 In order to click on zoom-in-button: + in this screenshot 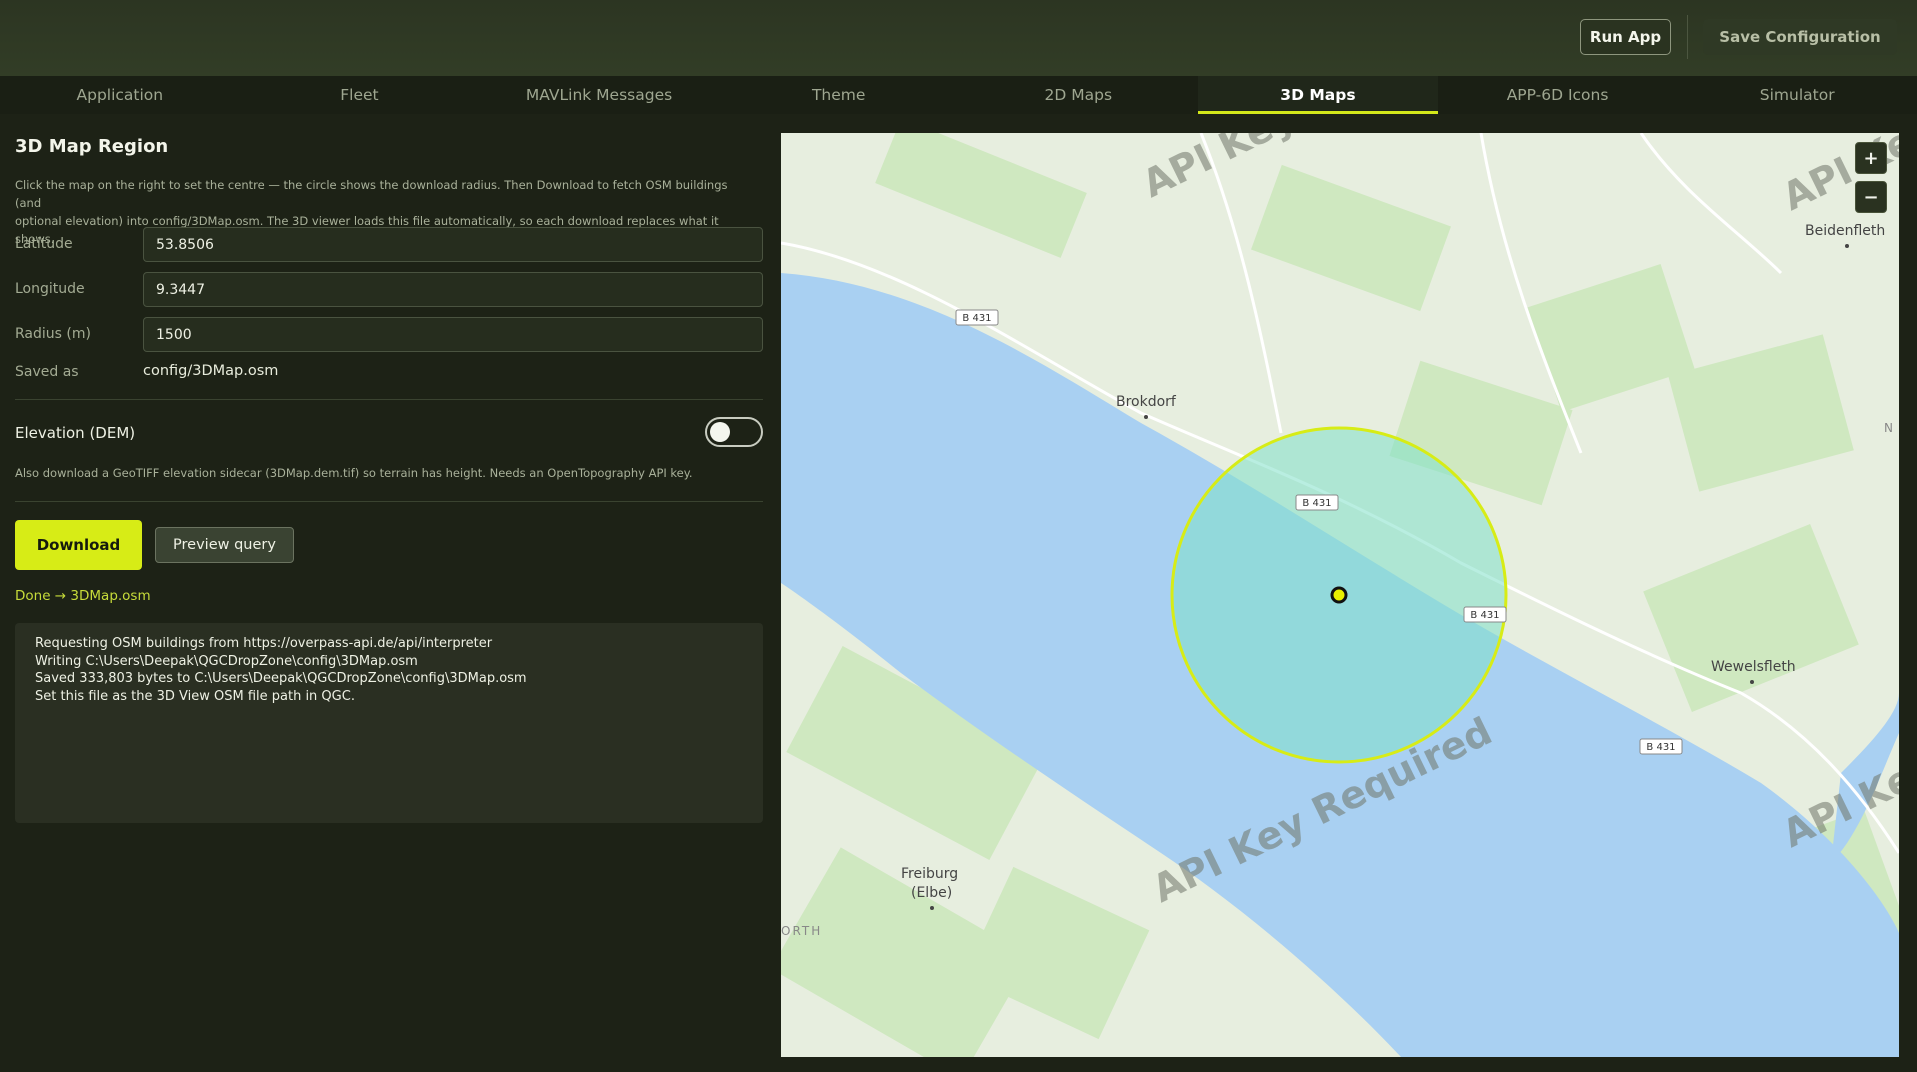, I will do `click(1871, 158)`.